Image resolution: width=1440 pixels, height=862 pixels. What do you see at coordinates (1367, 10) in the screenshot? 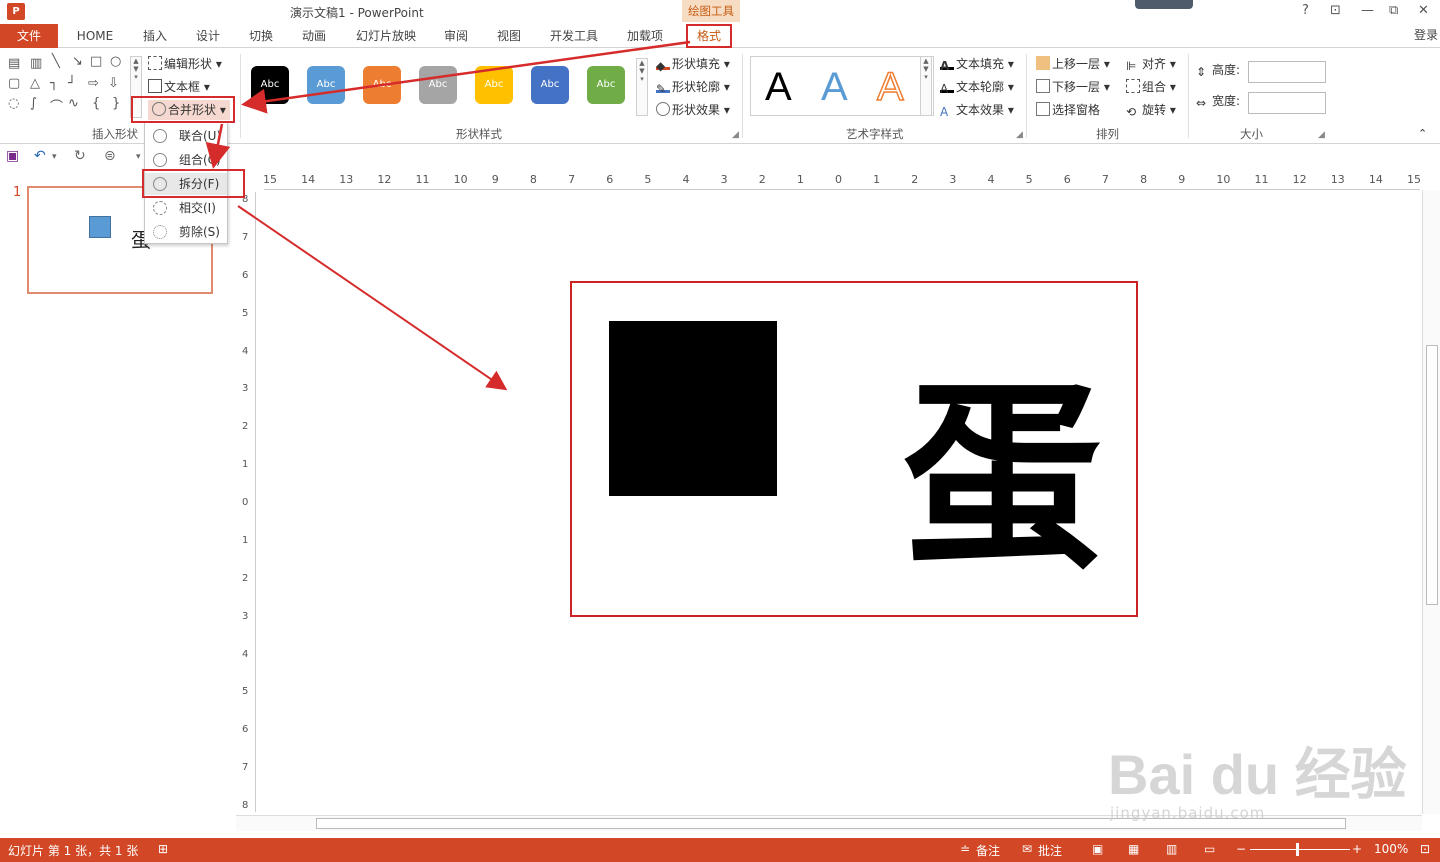
I see `minimize-button: —` at bounding box center [1367, 10].